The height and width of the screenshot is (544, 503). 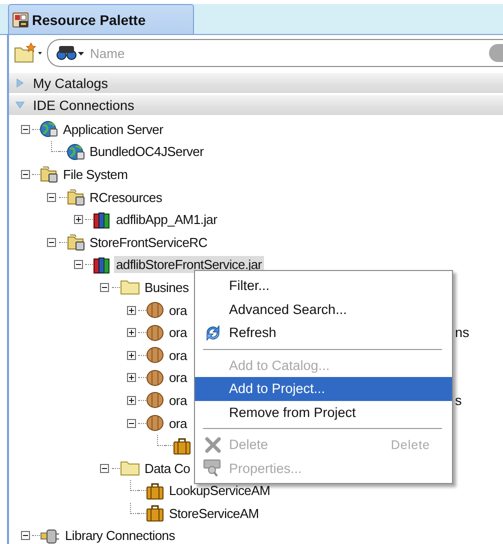 I want to click on tree-item: StoreFrontServiceRC, so click(x=149, y=242).